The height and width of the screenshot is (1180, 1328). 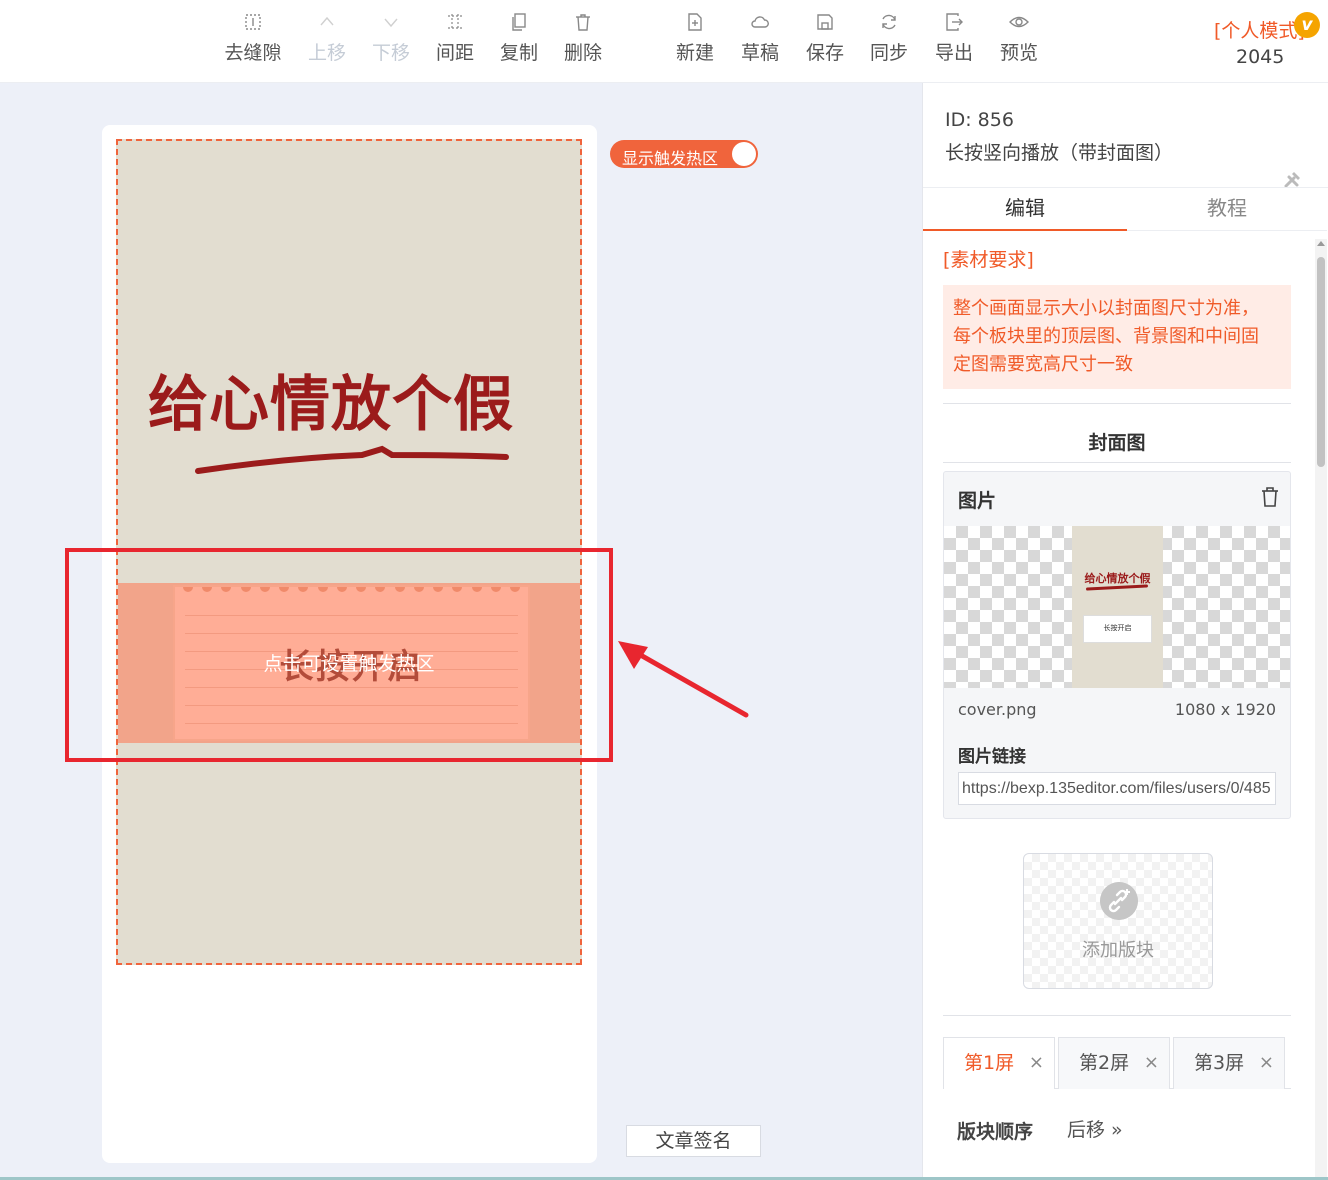 I want to click on export-icon, so click(x=954, y=22).